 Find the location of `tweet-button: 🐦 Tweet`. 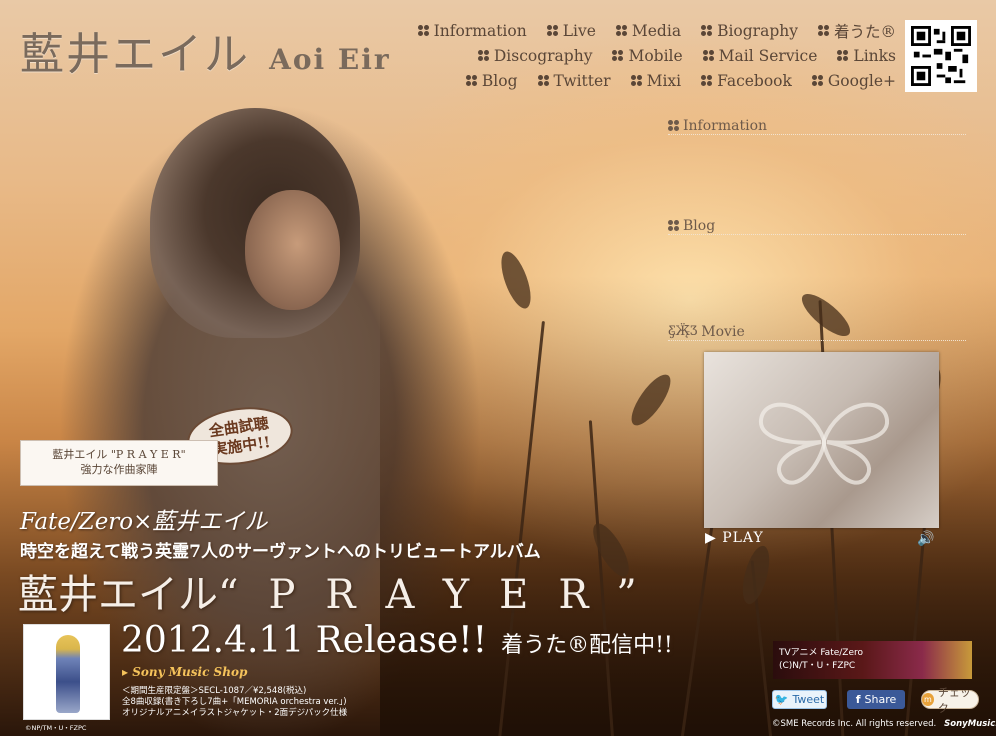

tweet-button: 🐦 Tweet is located at coordinates (799, 699).